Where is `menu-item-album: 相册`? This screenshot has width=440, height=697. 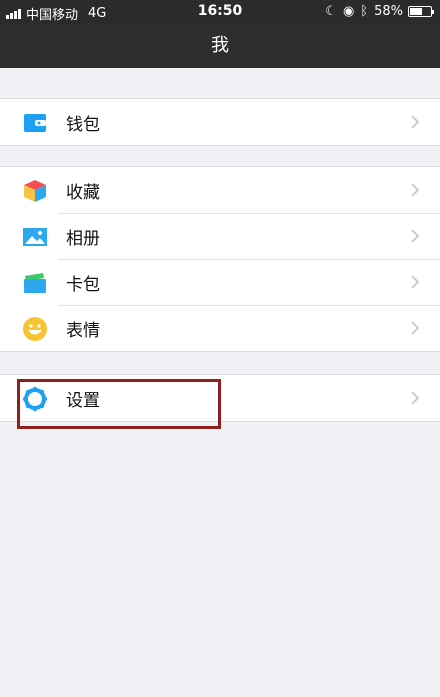
menu-item-album: 相册 is located at coordinates (220, 236).